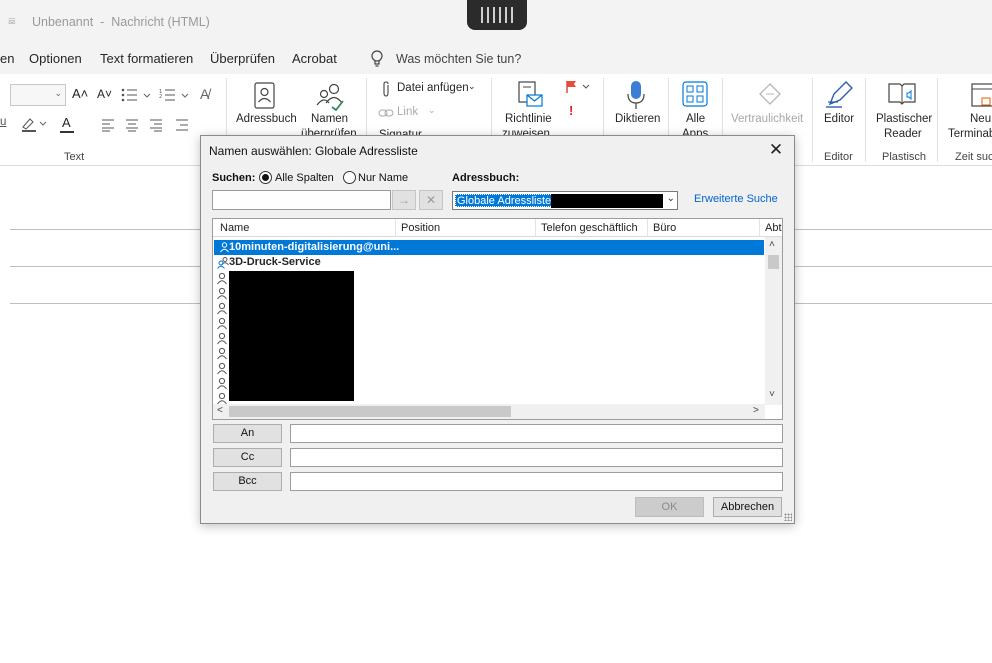  What do you see at coordinates (902, 94) in the screenshot?
I see `immersive-reader-icon` at bounding box center [902, 94].